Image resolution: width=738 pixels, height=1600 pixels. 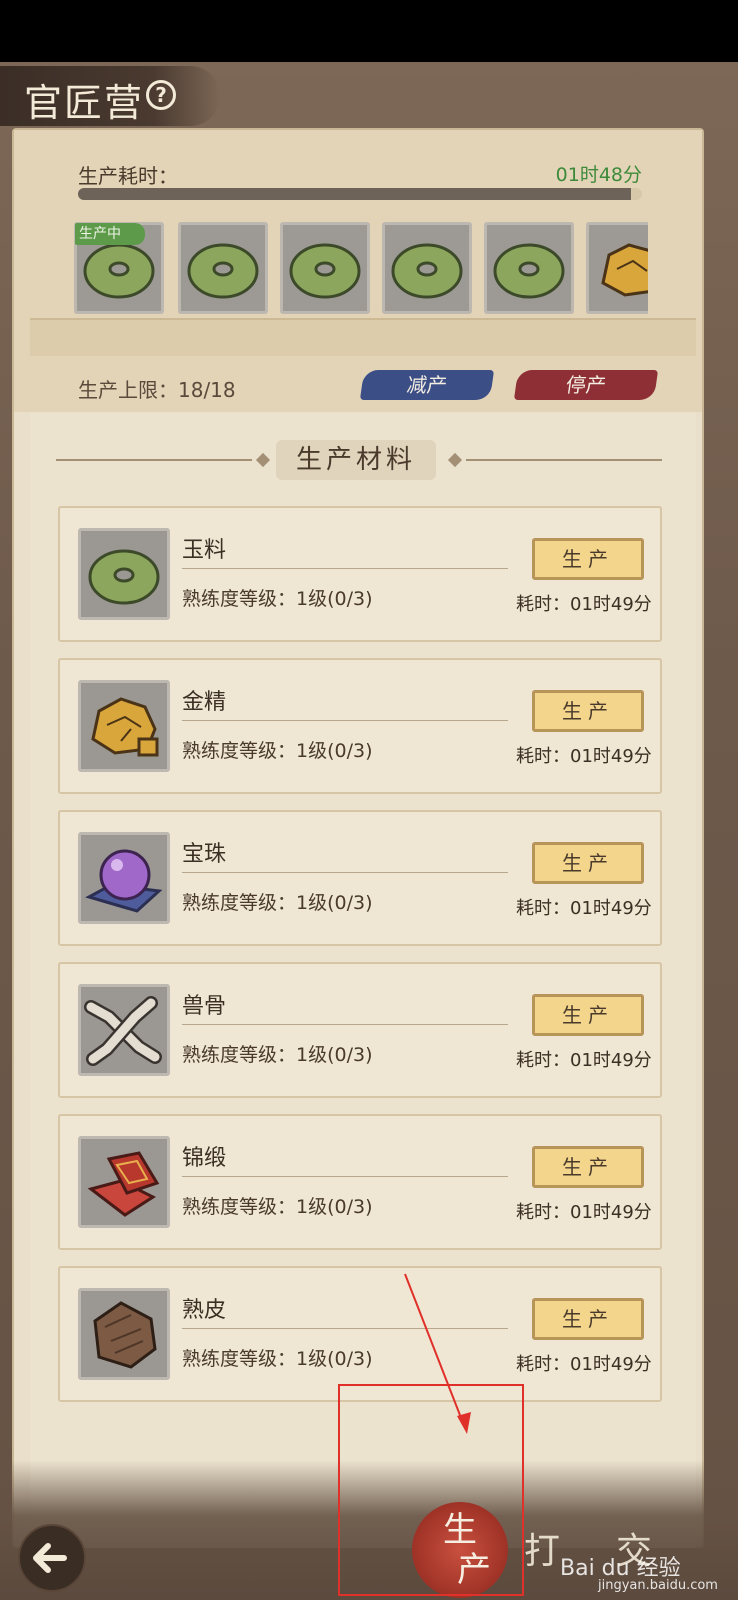 I want to click on material-name: 金精, so click(x=204, y=702).